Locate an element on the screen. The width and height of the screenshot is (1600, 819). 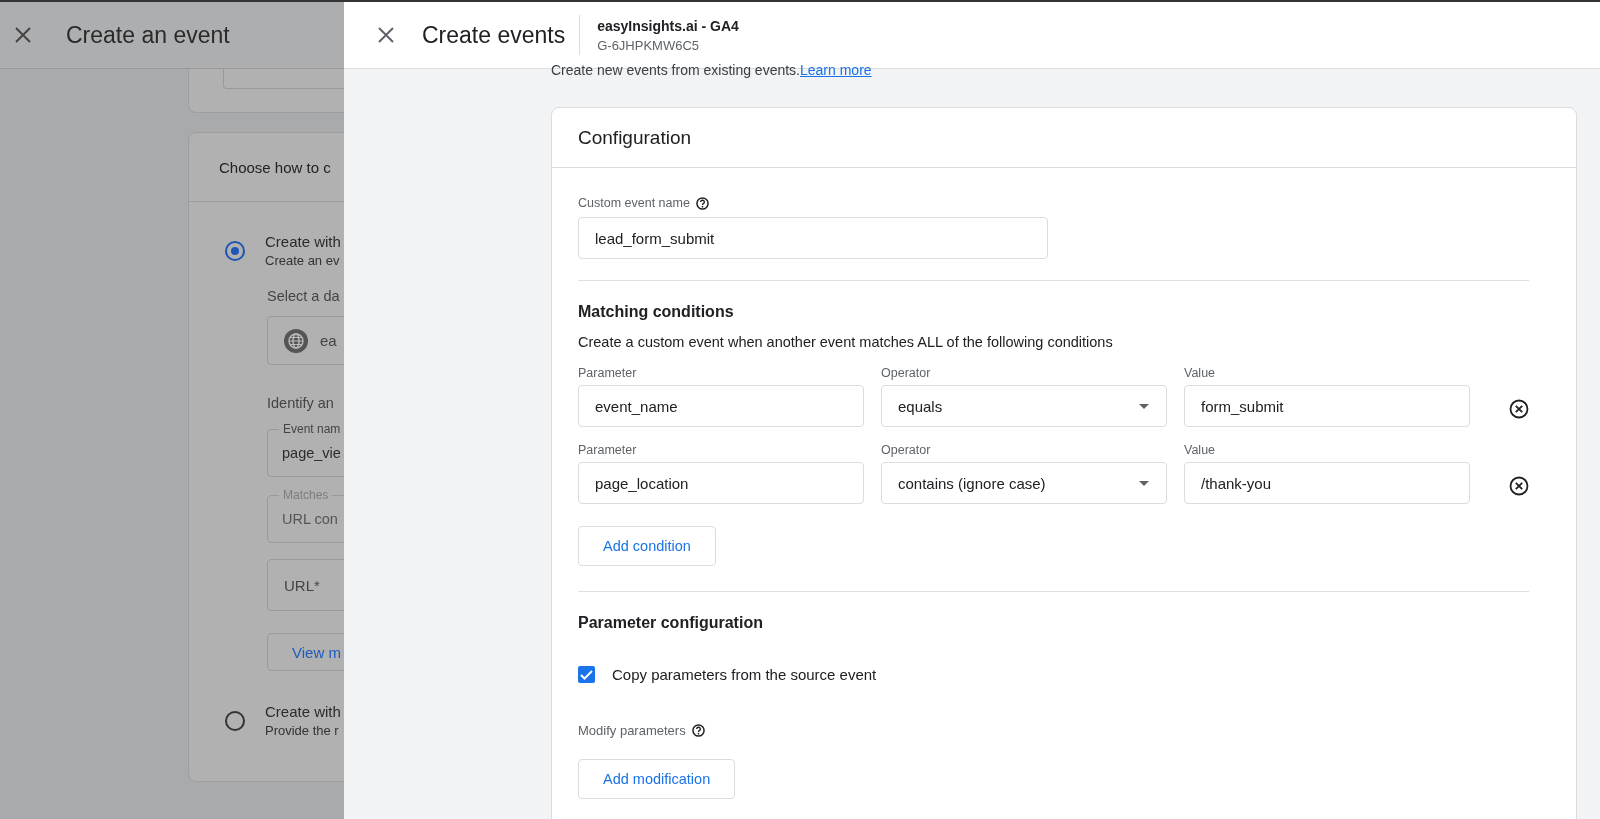
operator-dropdown: equals is located at coordinates (1024, 406).